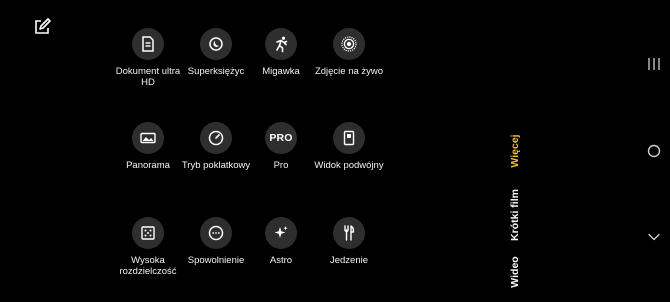 The image size is (670, 302). I want to click on timelapse-icon, so click(216, 138).